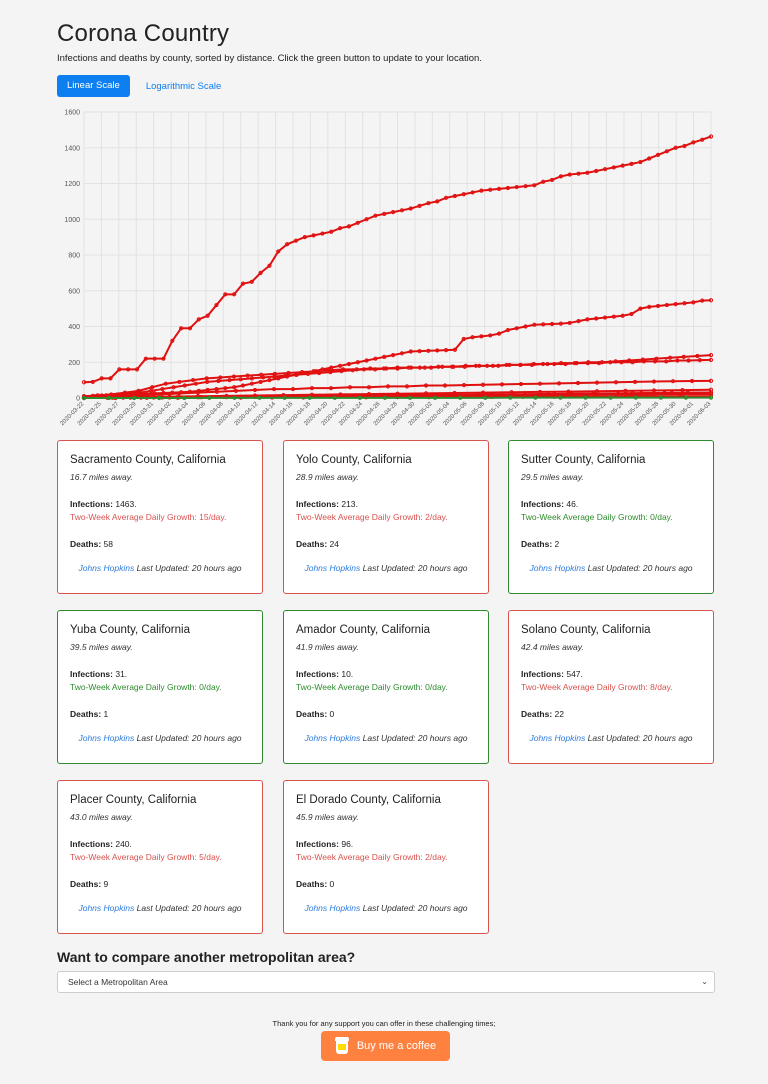  Describe the element at coordinates (611, 674) in the screenshot. I see `infections-row: Infections: 547.` at that location.